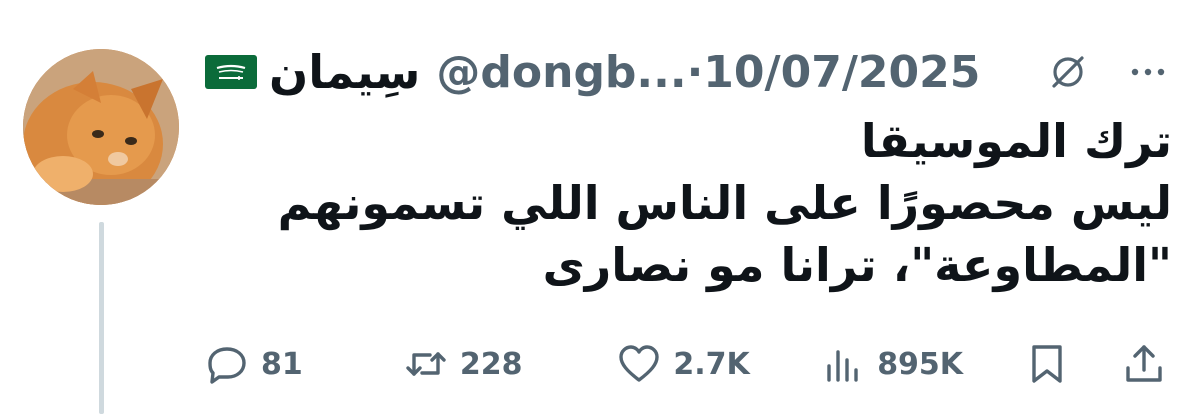  Describe the element at coordinates (711, 364) in the screenshot. I see `like-count: 2.7K` at that location.